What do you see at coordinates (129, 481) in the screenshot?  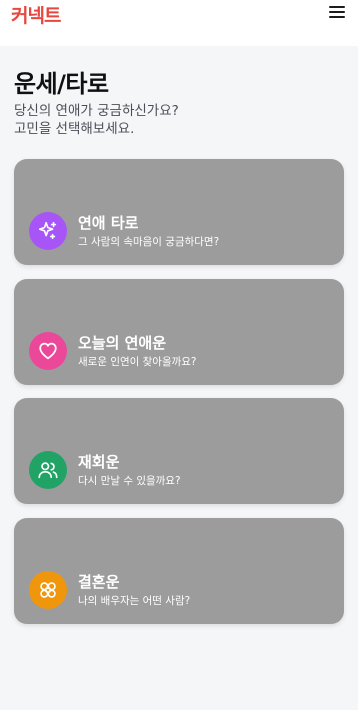 I see `card-description: 다시 만날 수 있을까요?` at bounding box center [129, 481].